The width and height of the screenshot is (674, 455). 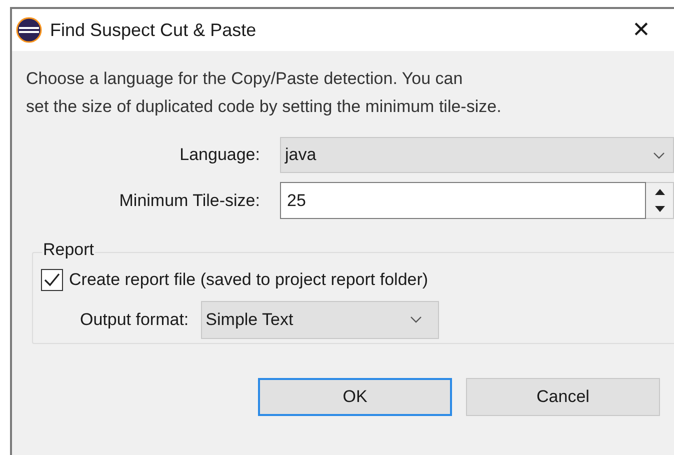 I want to click on checkmark-icon, so click(x=52, y=279).